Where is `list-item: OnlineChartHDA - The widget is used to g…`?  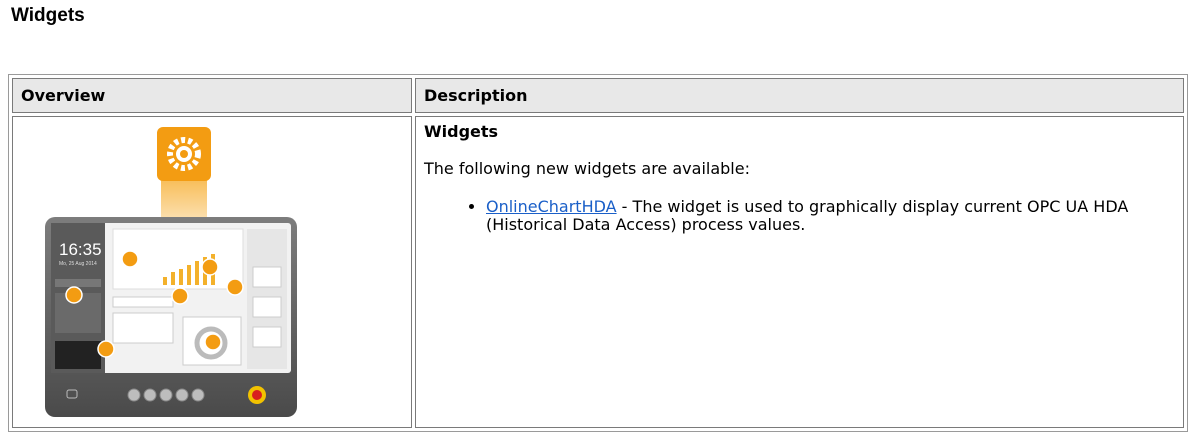
list-item: OnlineChartHDA - The widget is used to g… is located at coordinates (830, 216).